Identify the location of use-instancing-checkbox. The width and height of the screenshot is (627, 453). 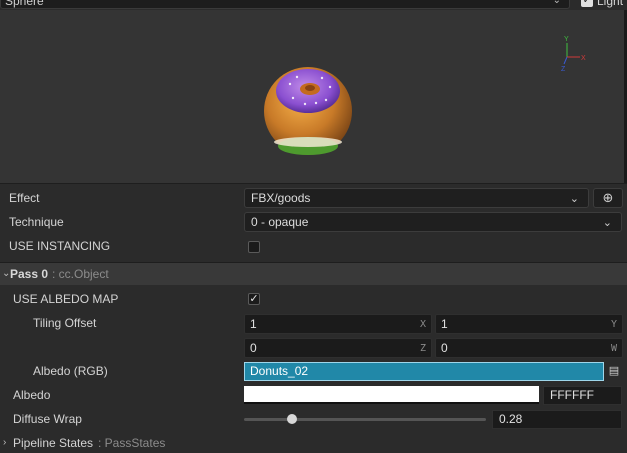
(254, 247).